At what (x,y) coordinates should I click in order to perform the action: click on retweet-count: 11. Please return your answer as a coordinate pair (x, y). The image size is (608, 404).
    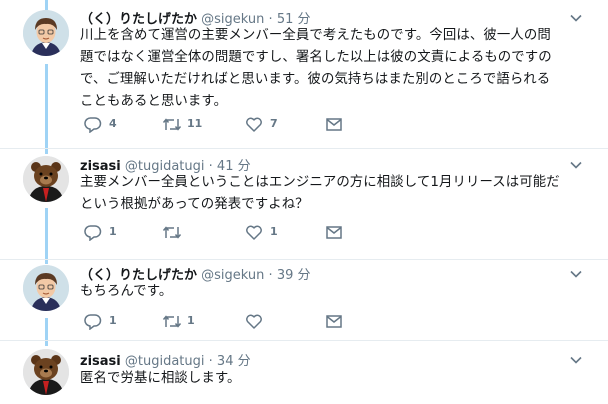
    Looking at the image, I should click on (195, 123).